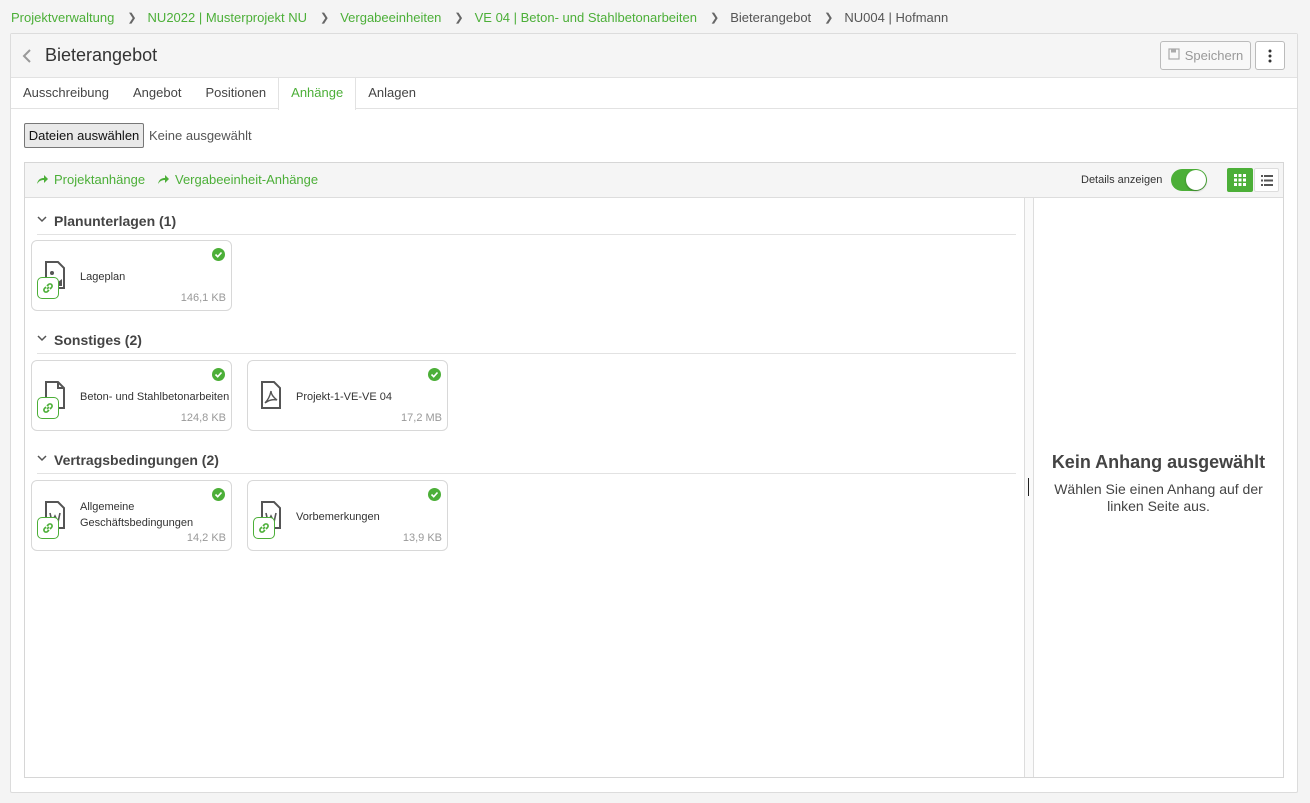  What do you see at coordinates (131, 275) in the screenshot?
I see `file-card-lageplan: Lageplan 146,1 KB` at bounding box center [131, 275].